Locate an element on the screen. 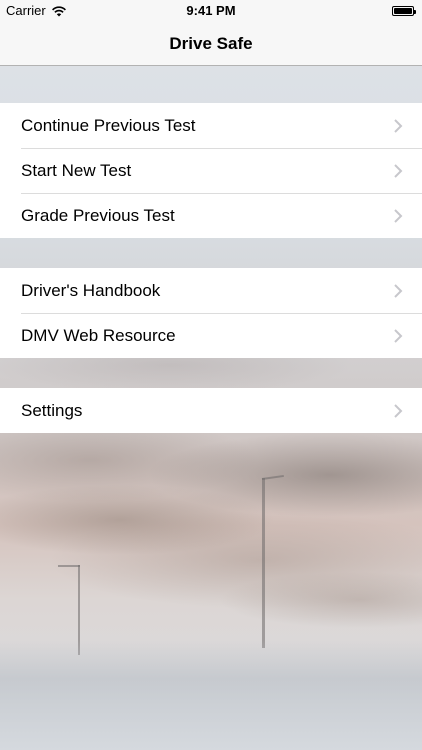 The width and height of the screenshot is (422, 750). menu-item-label: Continue Previous Test is located at coordinates (108, 125).